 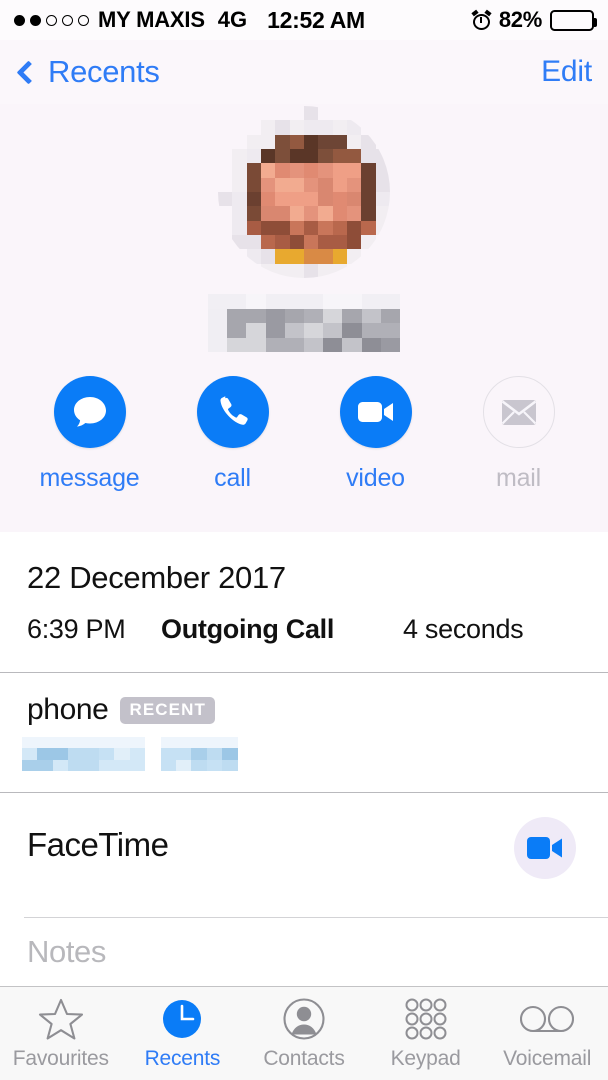 I want to click on tab-bar: Favourites Recents Contacts Keypad Voicemail, so click(x=304, y=1033).